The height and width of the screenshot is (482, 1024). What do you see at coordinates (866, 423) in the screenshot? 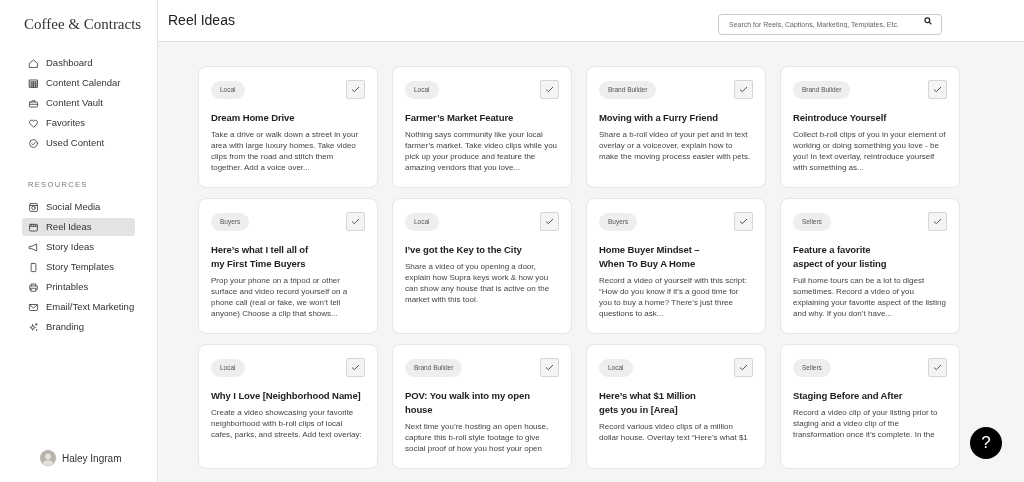
I see `card-description: Record a video clip of your listing prior to staging and a video clip of the transformation once it’s complete. In the` at bounding box center [866, 423].